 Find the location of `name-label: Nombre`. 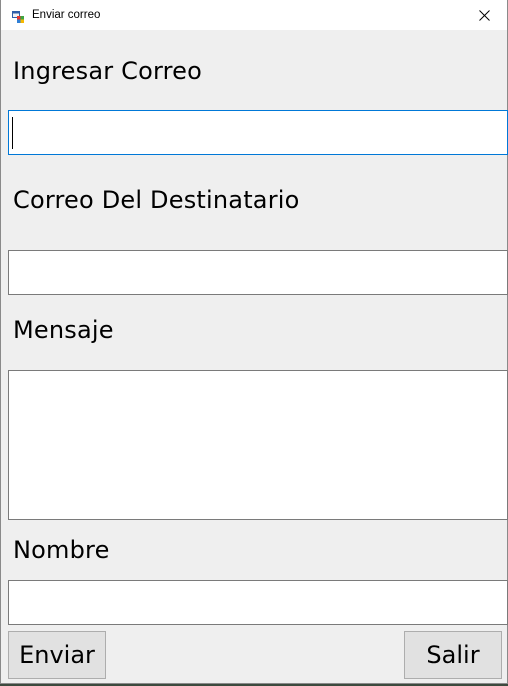

name-label: Nombre is located at coordinates (61, 550).